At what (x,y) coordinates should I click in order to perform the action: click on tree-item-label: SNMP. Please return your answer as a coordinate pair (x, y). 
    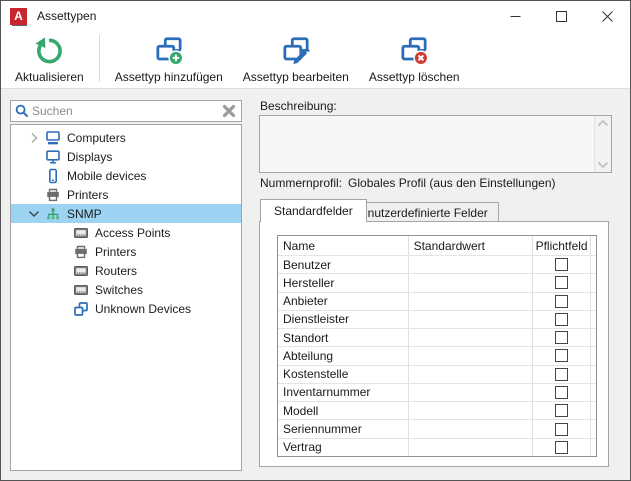
    Looking at the image, I should click on (84, 213).